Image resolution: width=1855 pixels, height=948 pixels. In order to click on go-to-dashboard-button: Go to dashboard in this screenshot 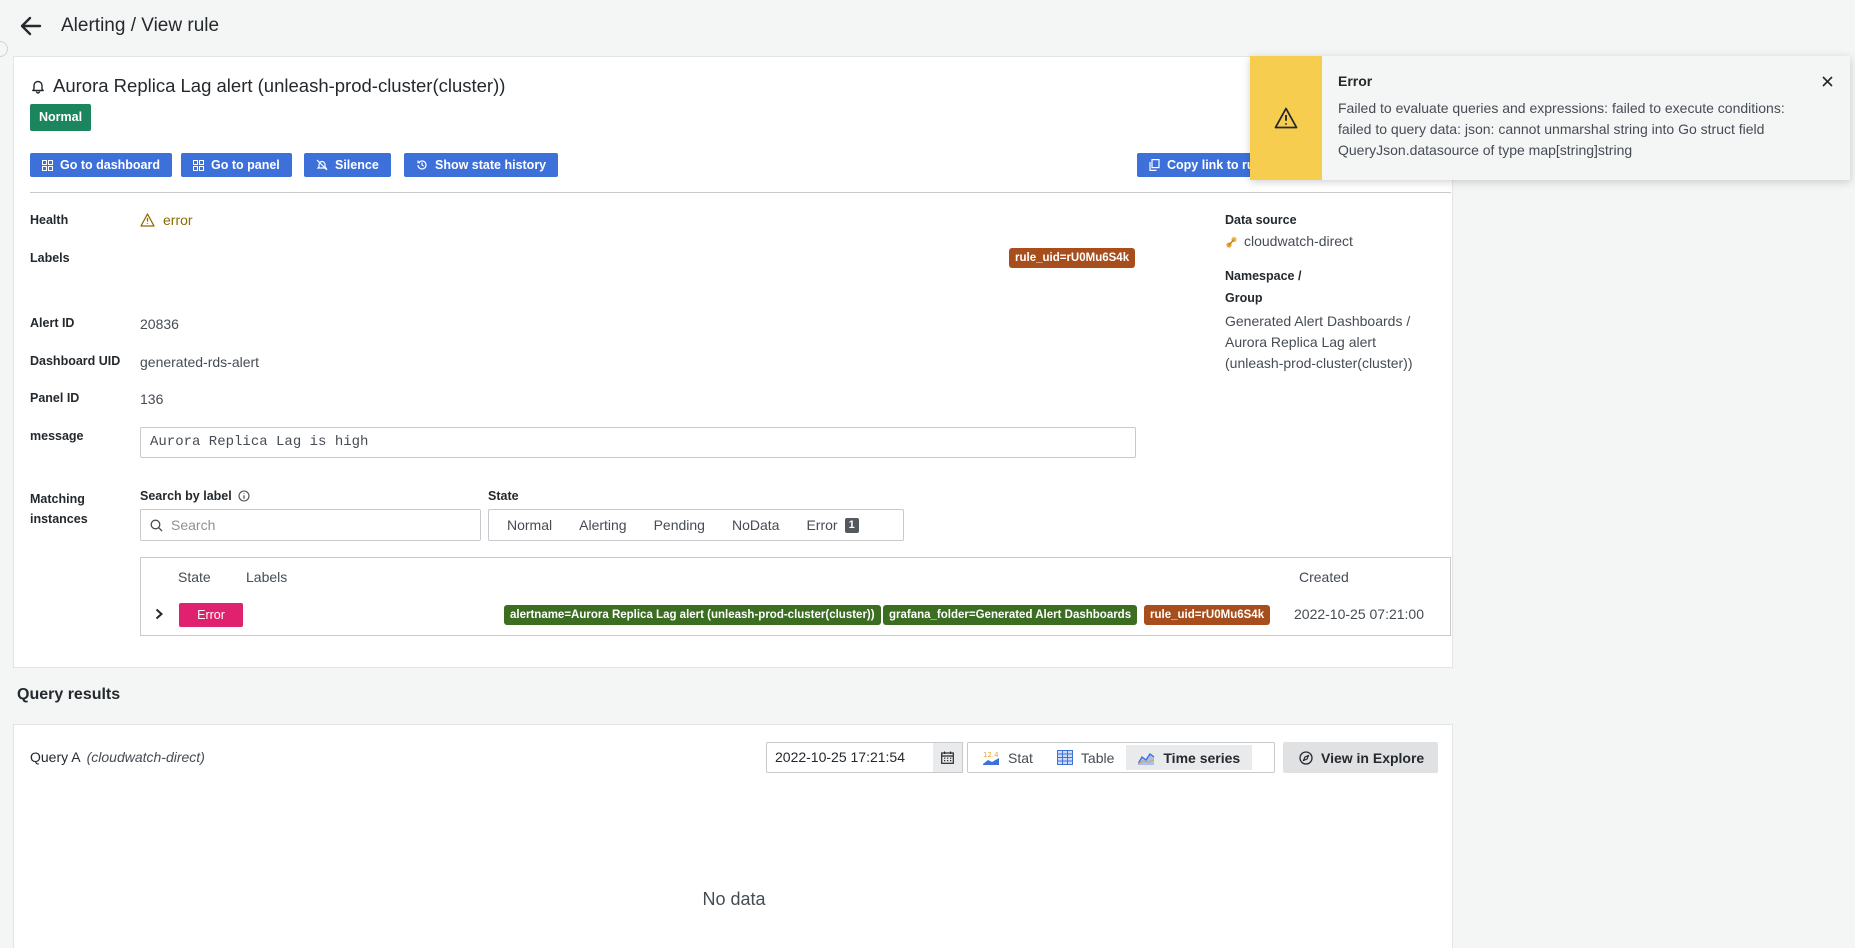, I will do `click(101, 165)`.